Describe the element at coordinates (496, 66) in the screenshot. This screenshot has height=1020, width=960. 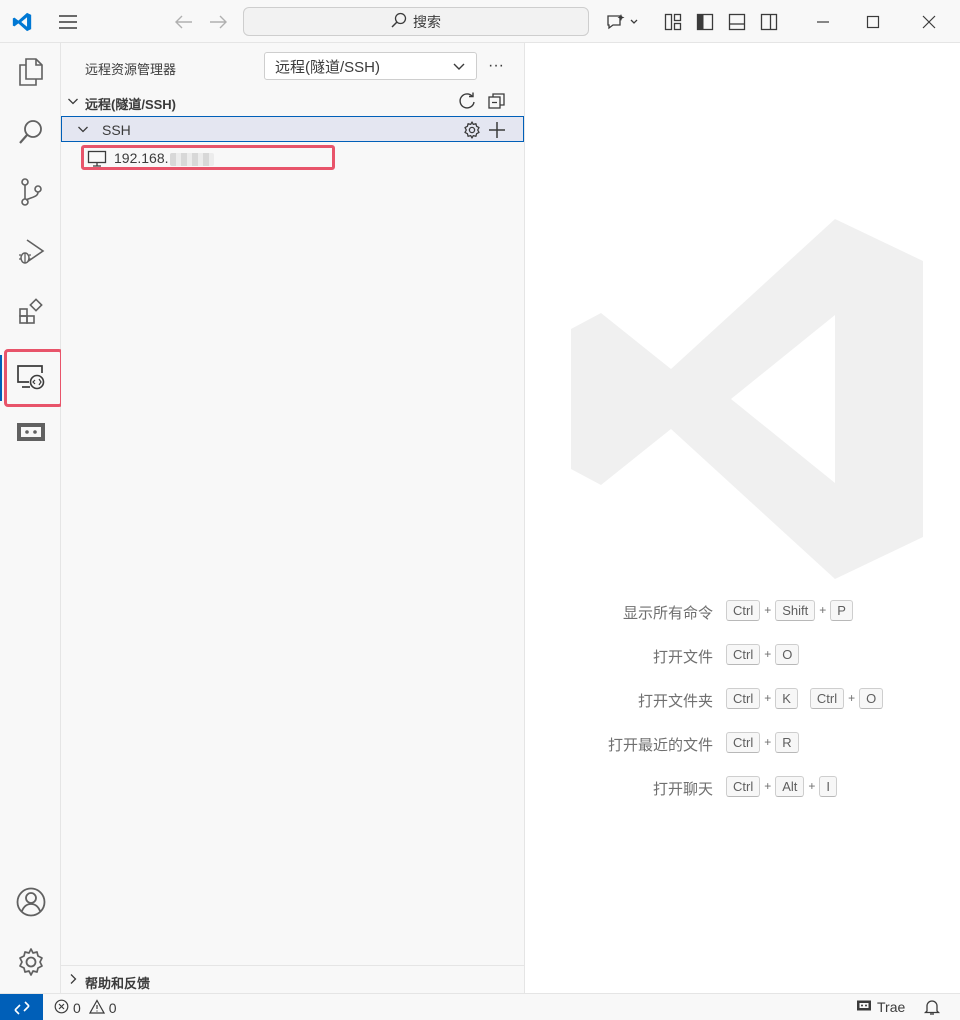
I see `more-actions-button: ···` at that location.